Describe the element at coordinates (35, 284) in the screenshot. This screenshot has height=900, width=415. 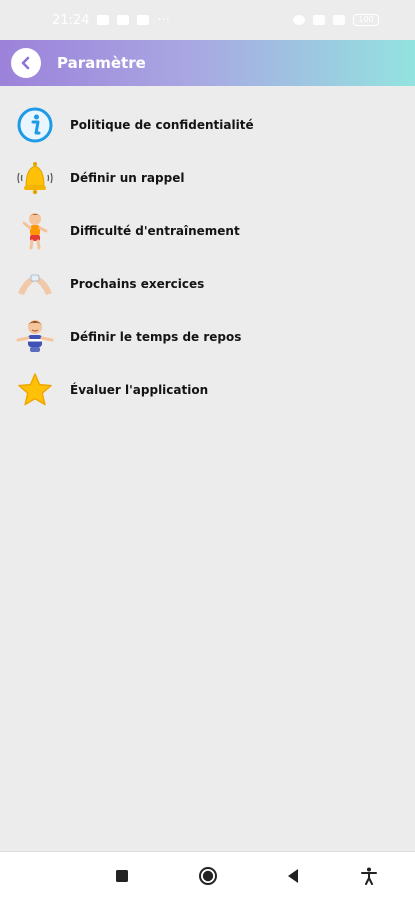
I see `hands-icon` at that location.